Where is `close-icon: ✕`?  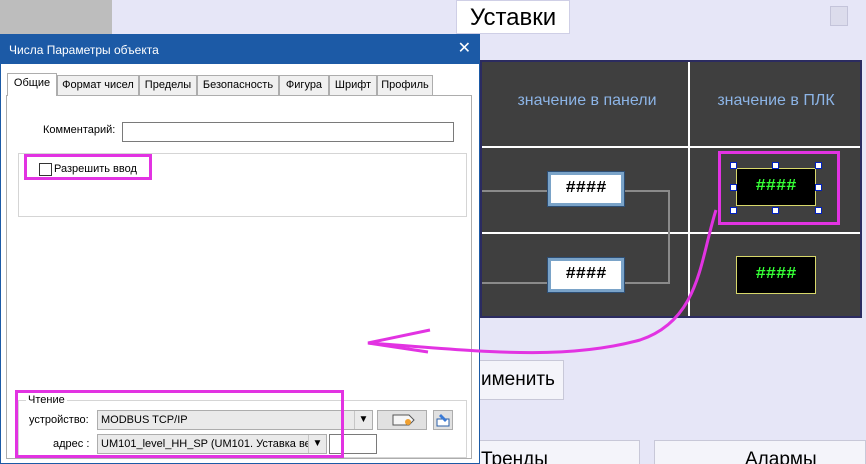
close-icon: ✕ is located at coordinates (464, 49).